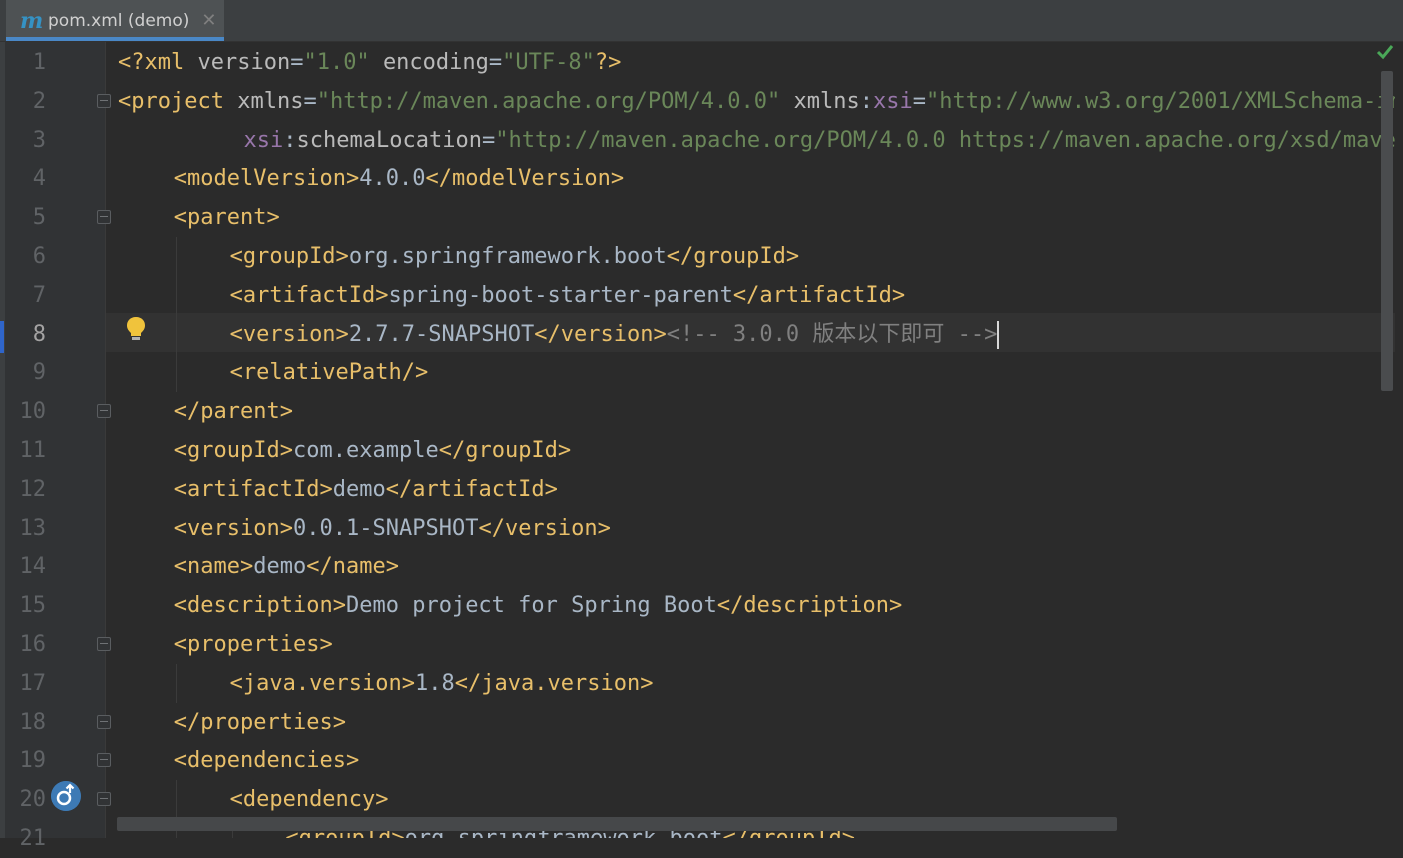  I want to click on code-token: </modelVersion>, so click(525, 179).